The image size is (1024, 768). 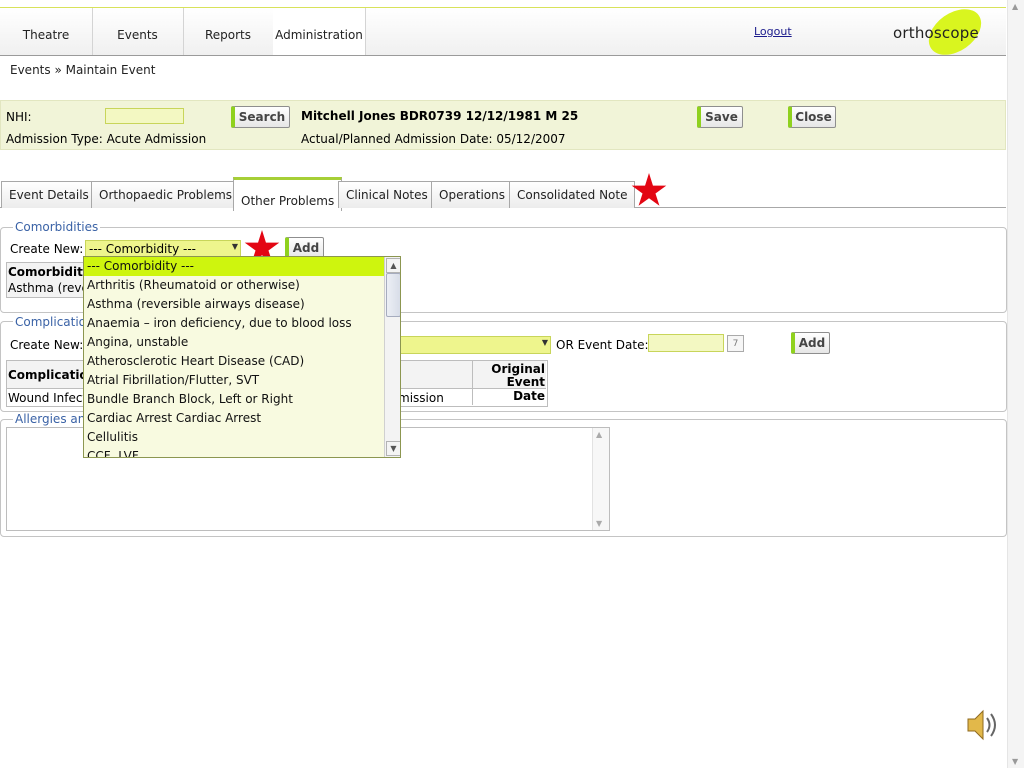 I want to click on complication-add-button: Add, so click(x=810, y=343).